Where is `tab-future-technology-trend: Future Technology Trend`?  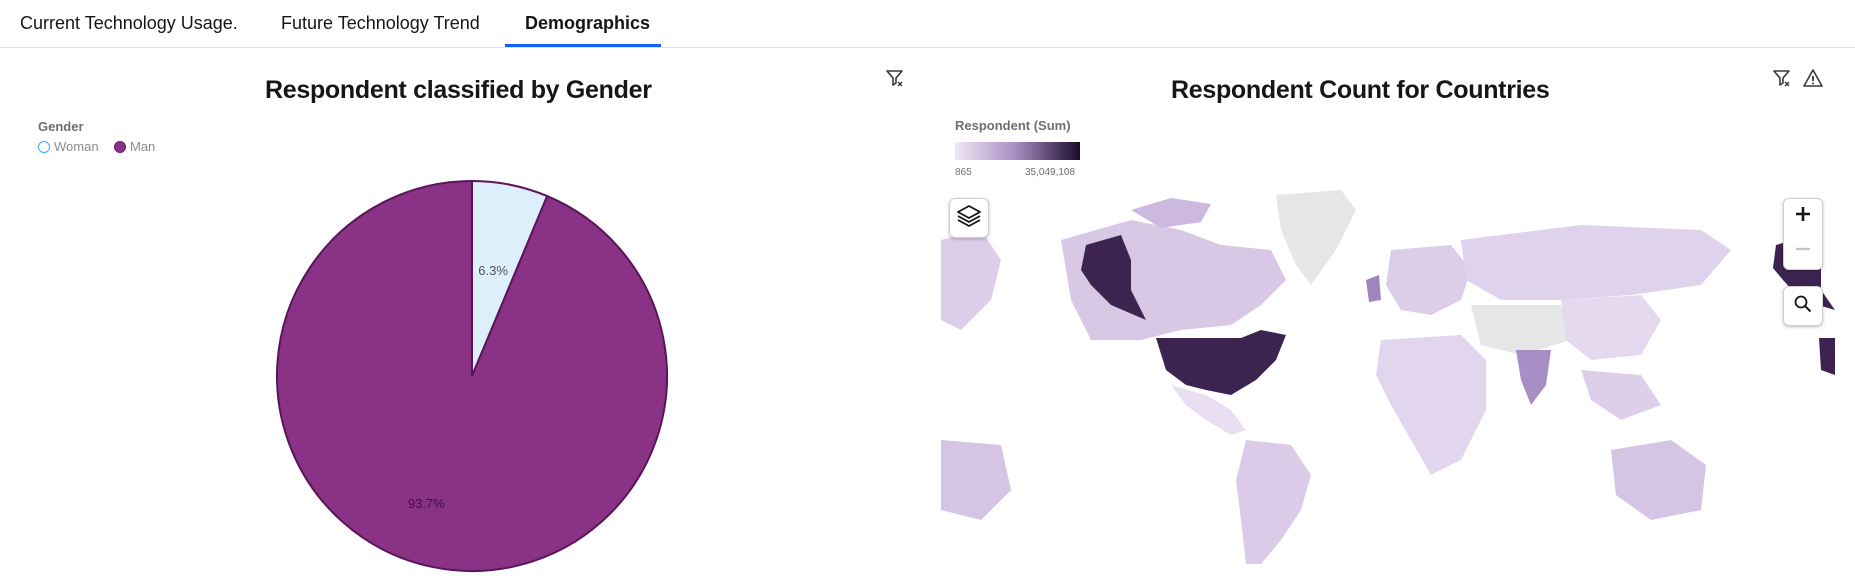
tab-future-technology-trend: Future Technology Trend is located at coordinates (380, 23).